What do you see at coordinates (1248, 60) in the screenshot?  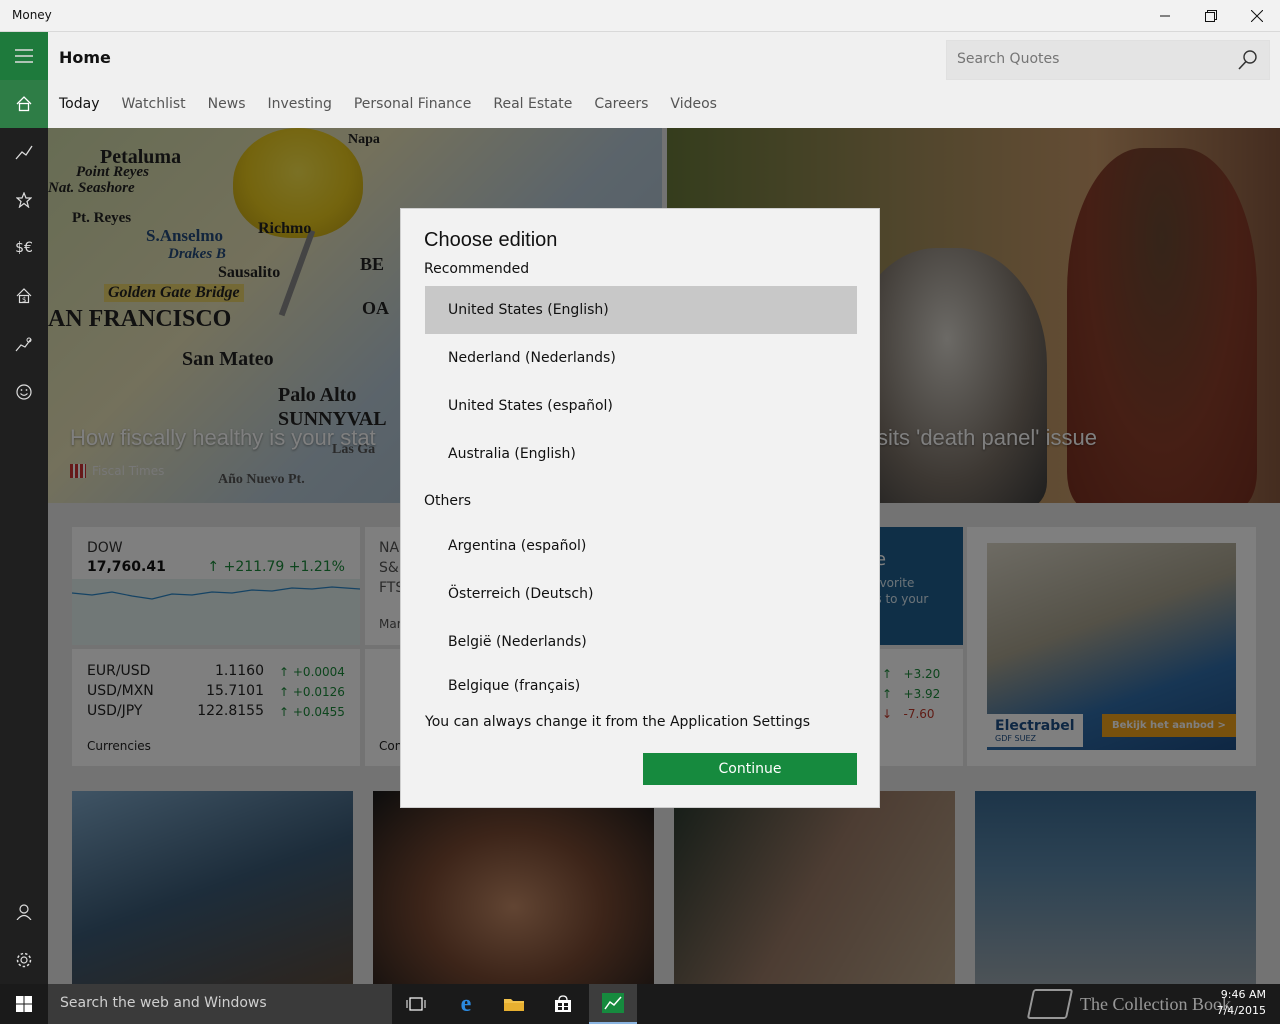 I see `search-icon` at bounding box center [1248, 60].